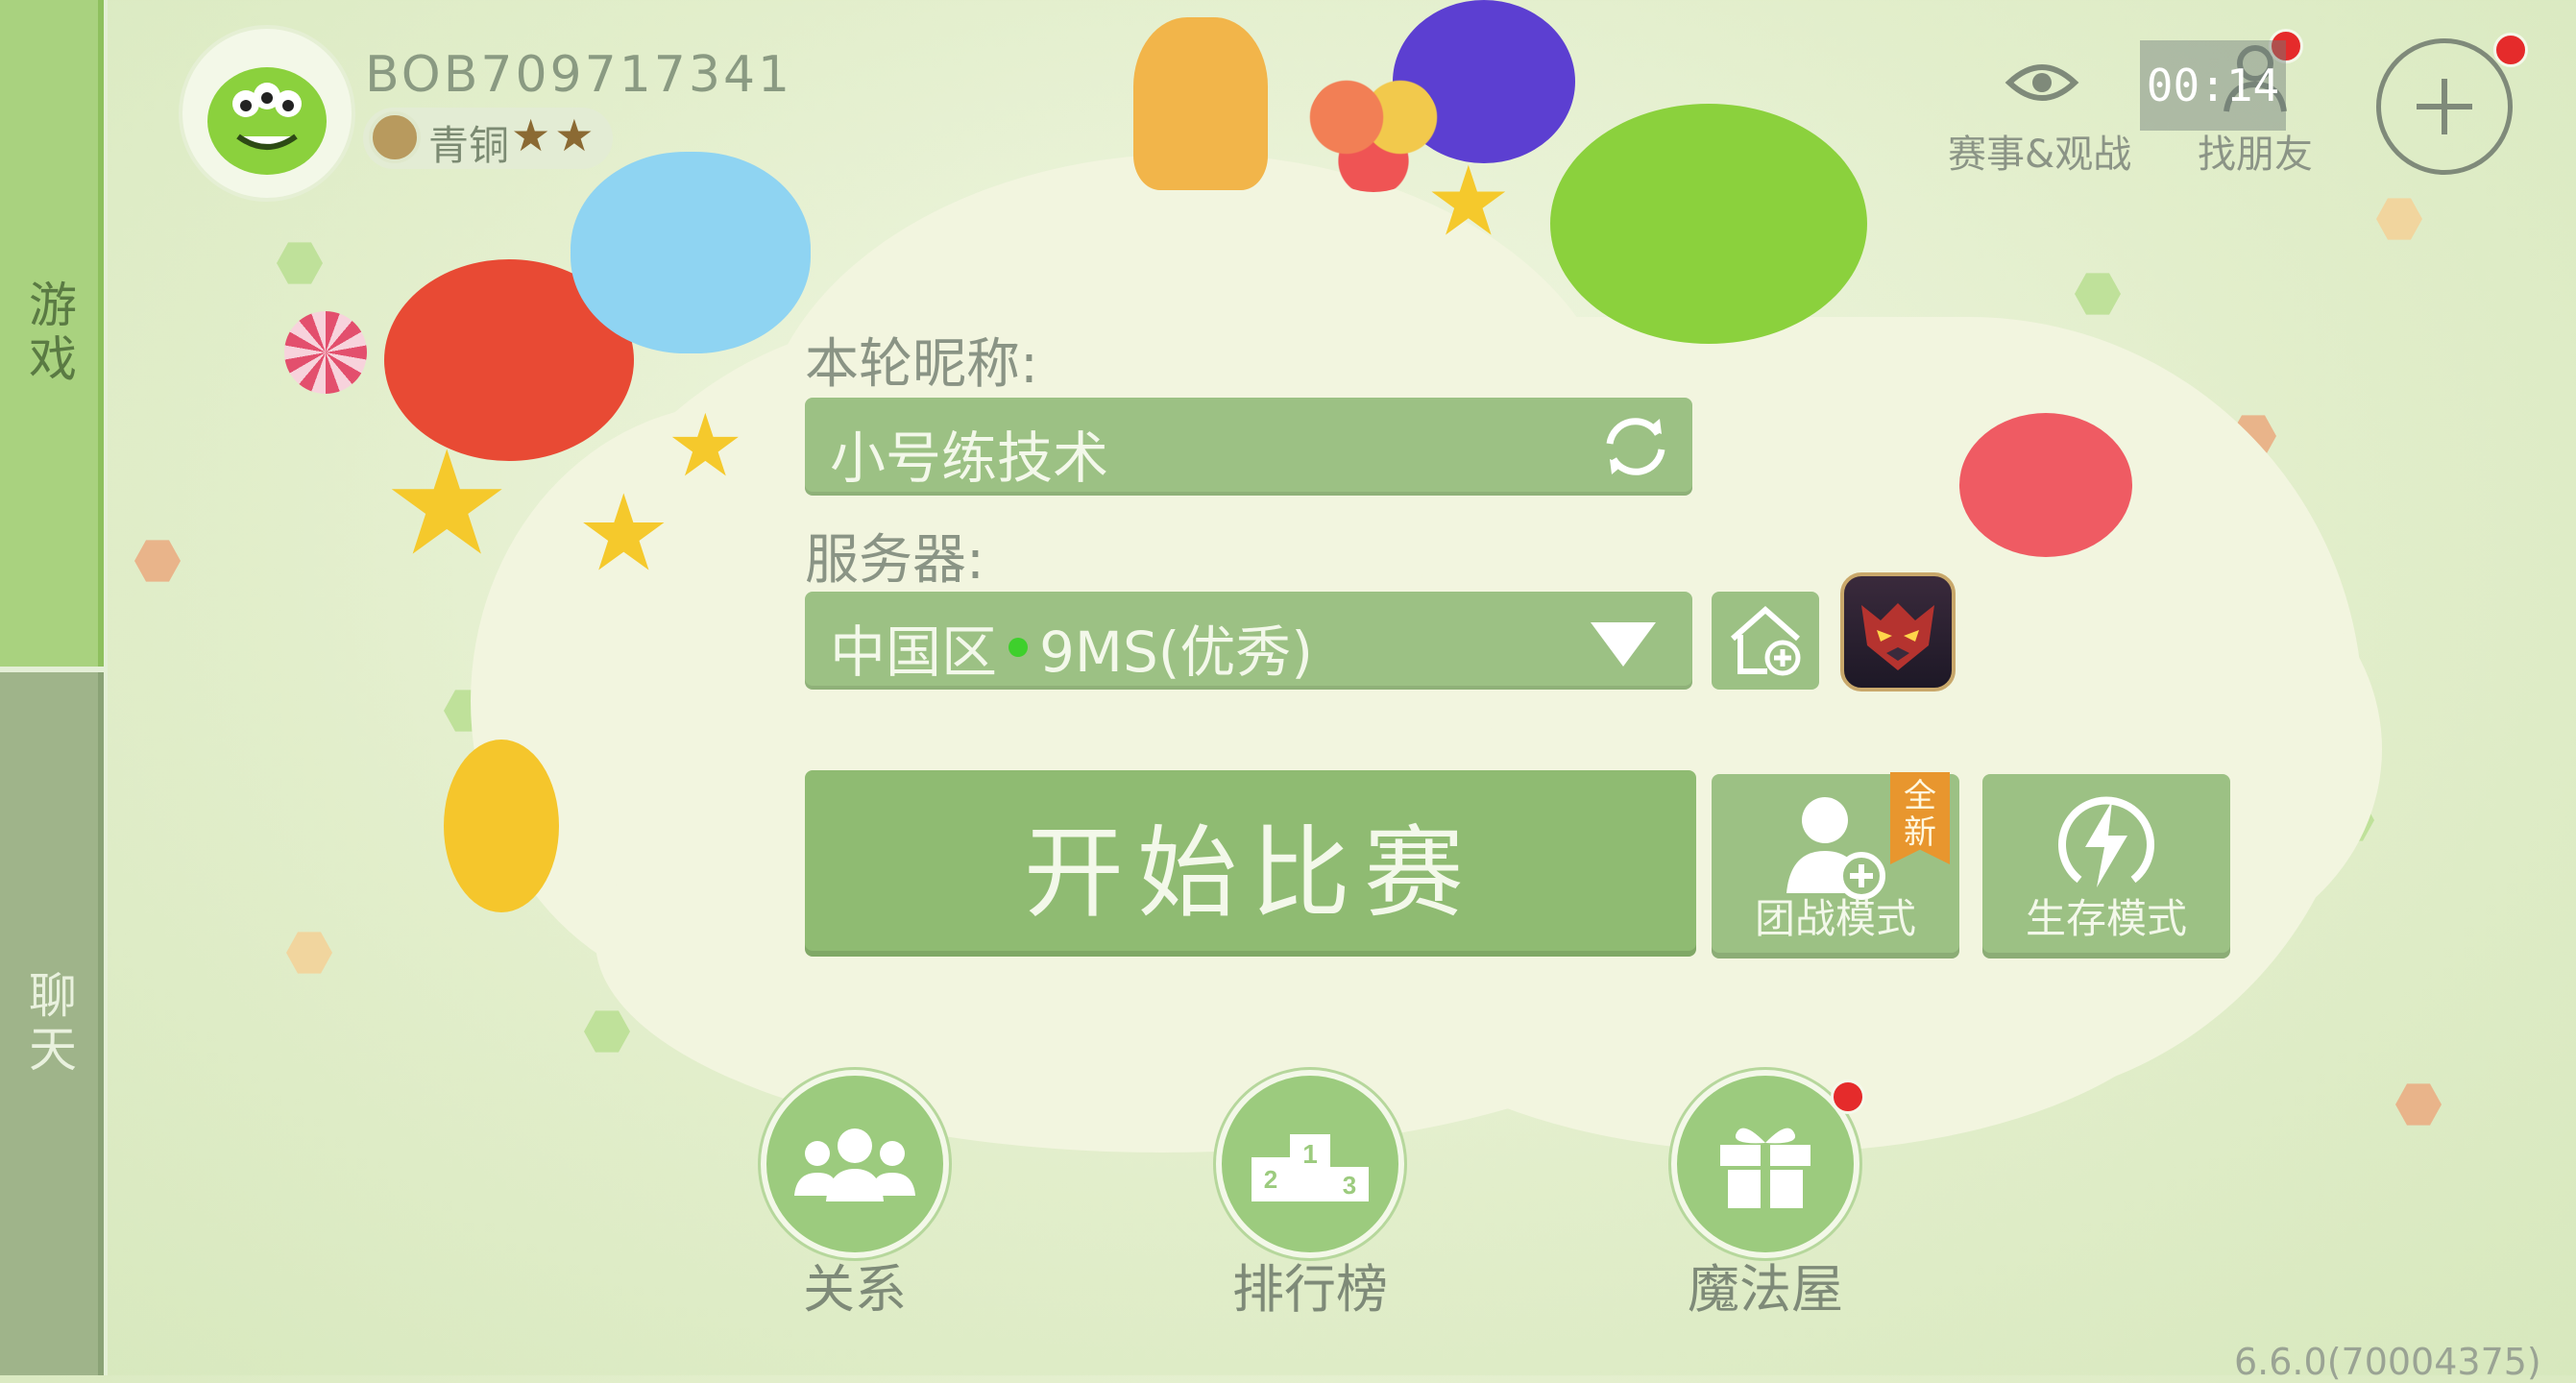 This screenshot has height=1383, width=2576. What do you see at coordinates (469, 145) in the screenshot?
I see `rank-name: 青铜` at bounding box center [469, 145].